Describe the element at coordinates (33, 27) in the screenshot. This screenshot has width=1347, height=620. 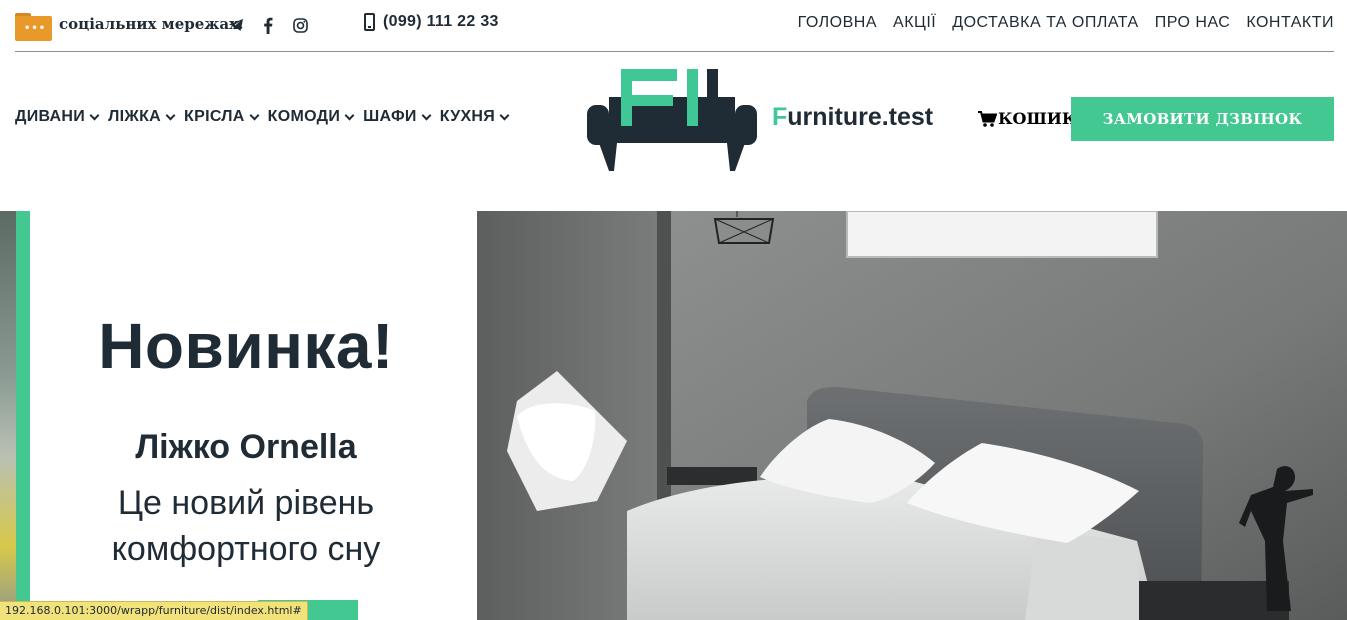
I see `folder-icon: •••` at that location.